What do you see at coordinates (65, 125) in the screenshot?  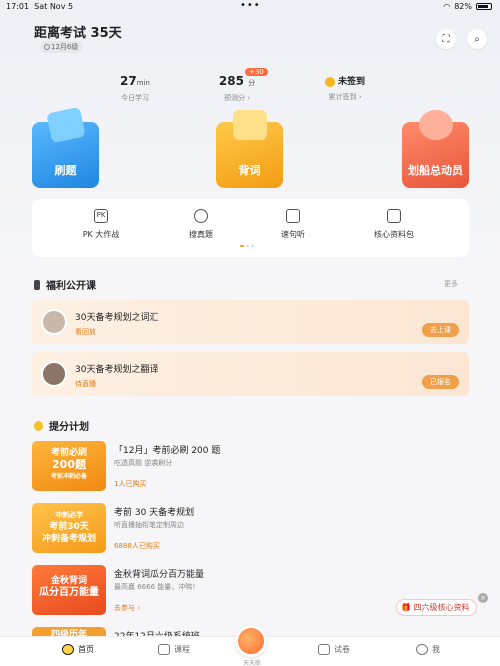 I see `book-icon` at bounding box center [65, 125].